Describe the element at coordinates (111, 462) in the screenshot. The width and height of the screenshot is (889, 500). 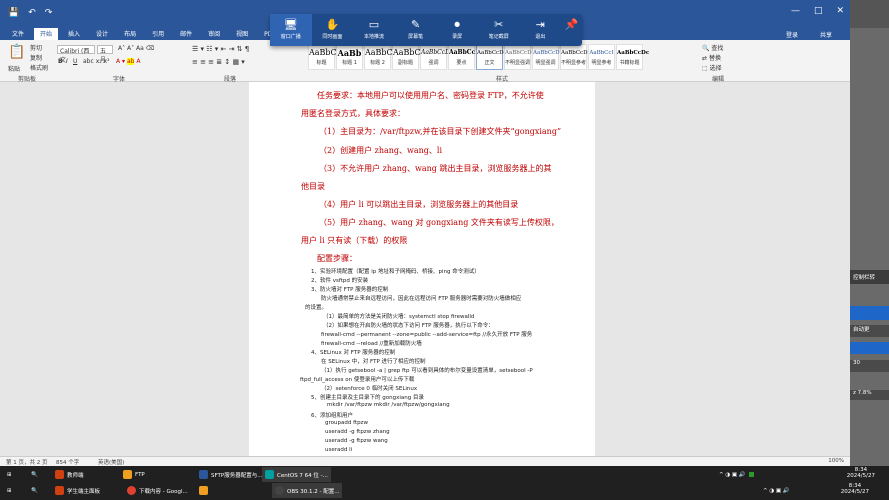
I see `language: 英语(美国)` at that location.